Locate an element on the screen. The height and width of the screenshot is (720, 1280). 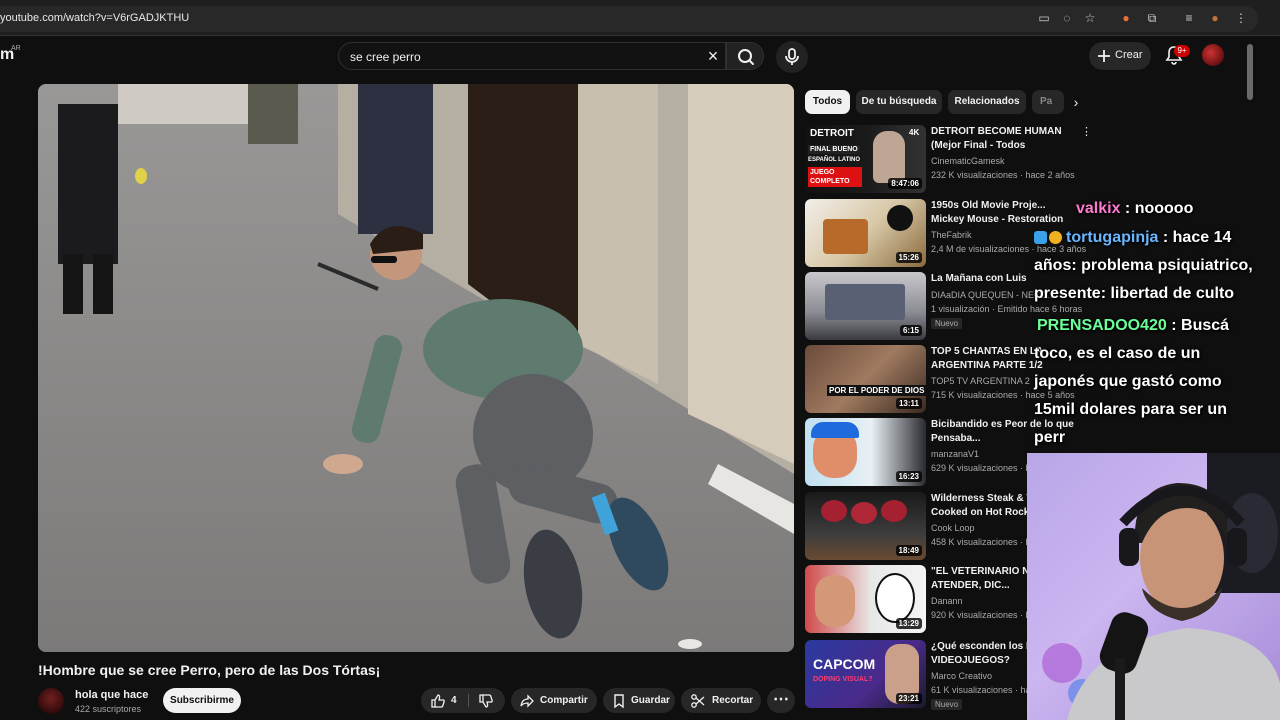
search-button is located at coordinates (745, 56).